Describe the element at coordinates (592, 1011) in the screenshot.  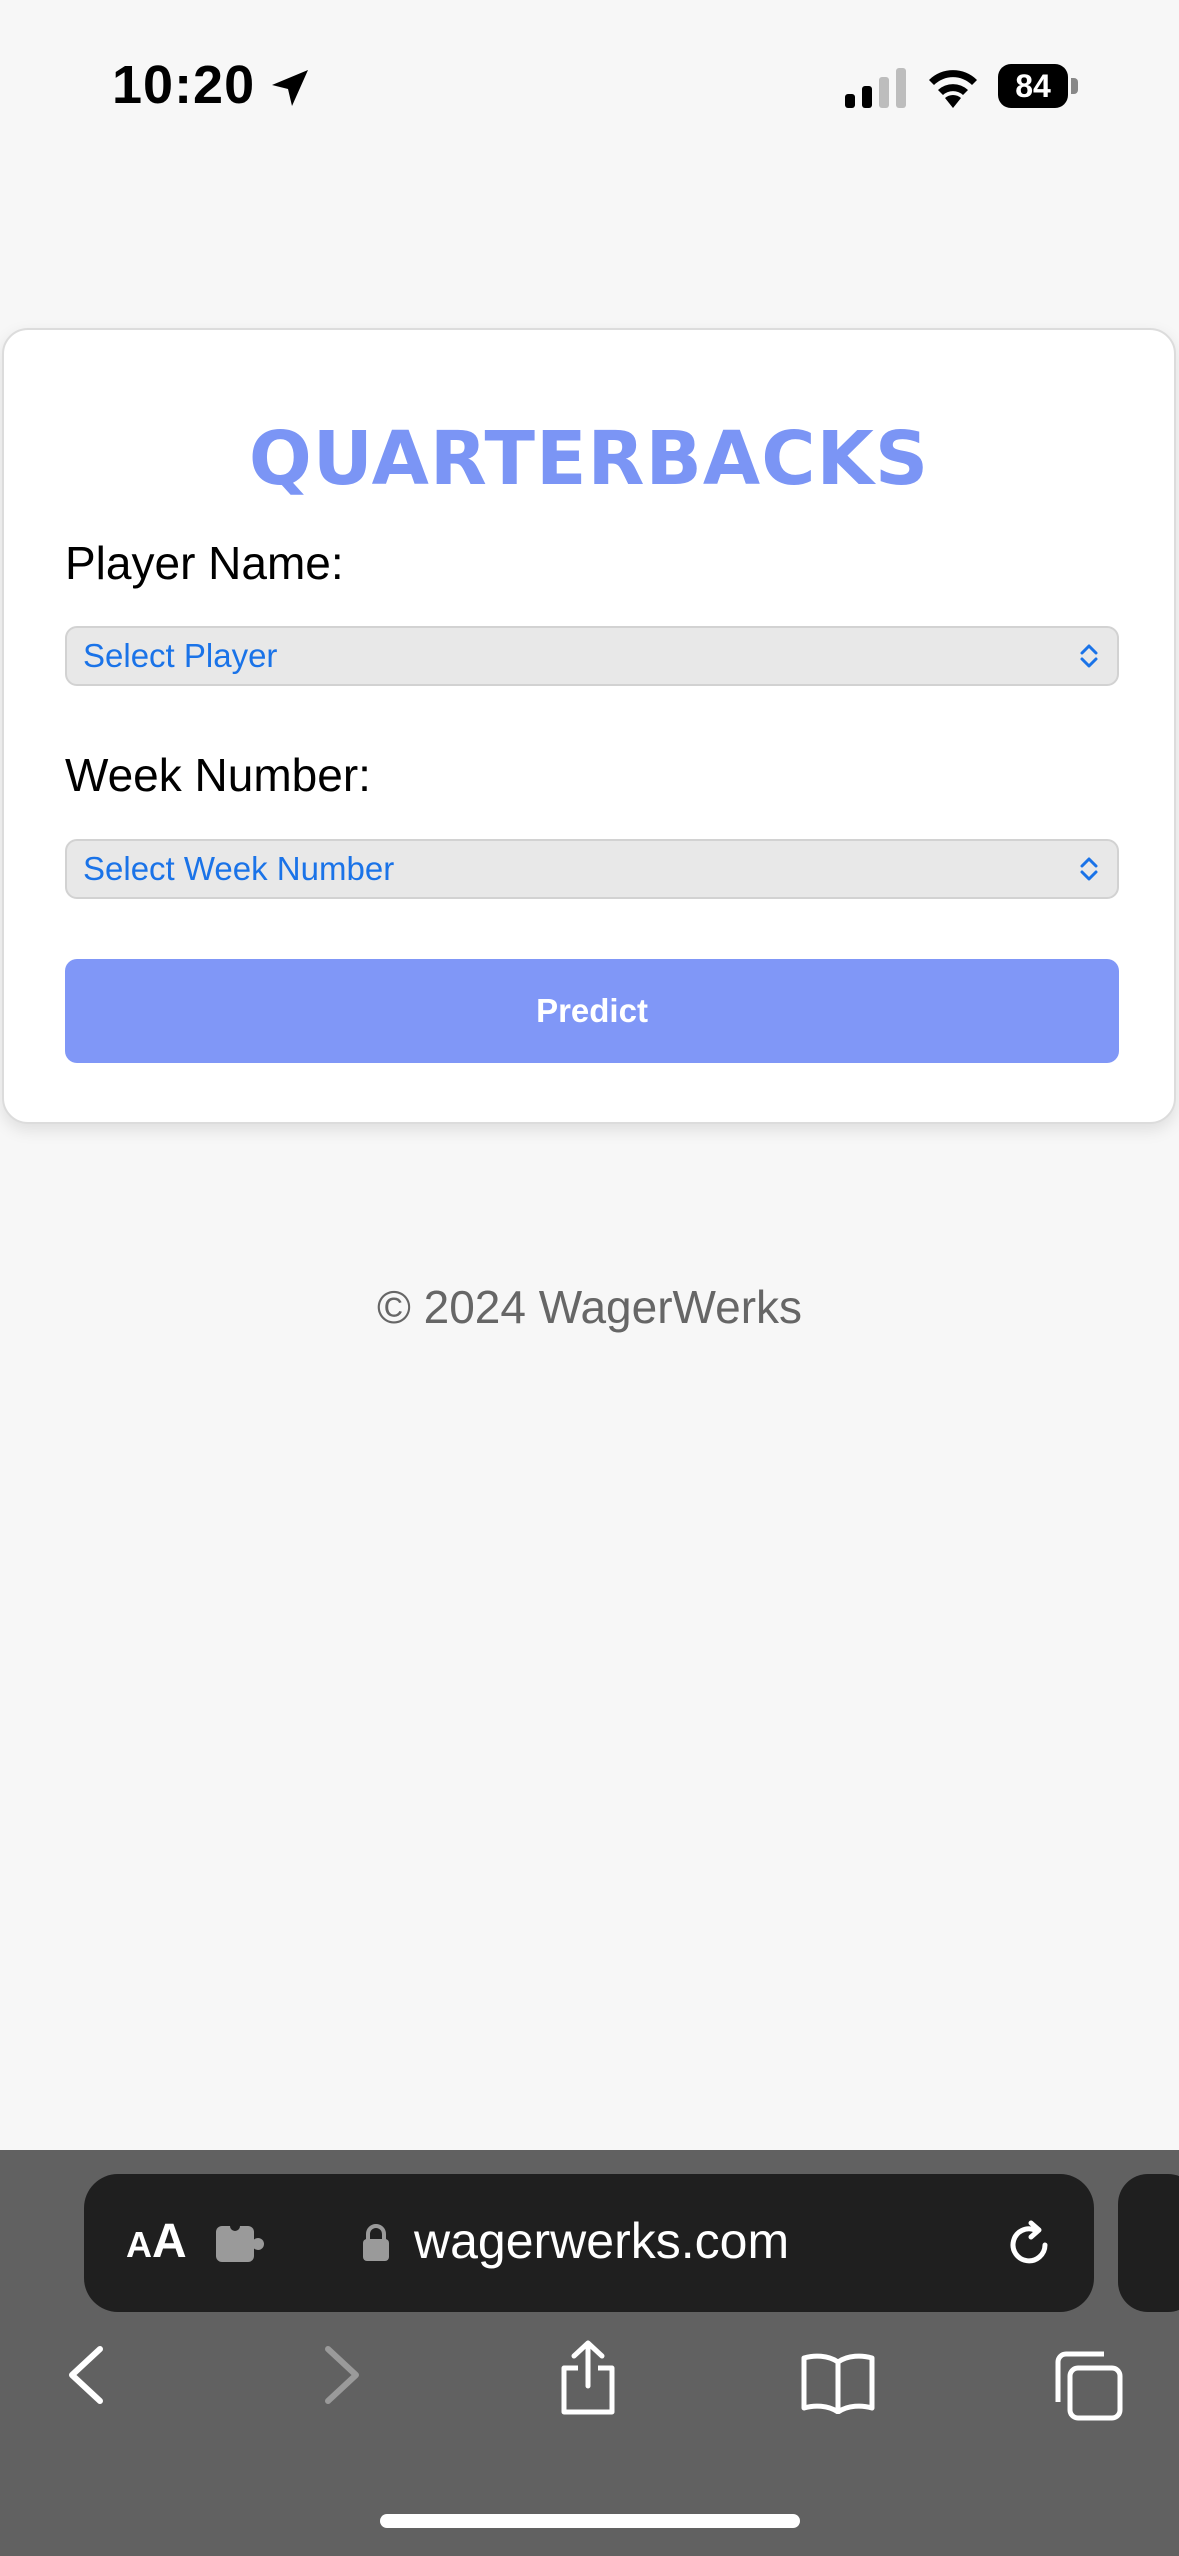
I see `predict-button: Predict` at that location.